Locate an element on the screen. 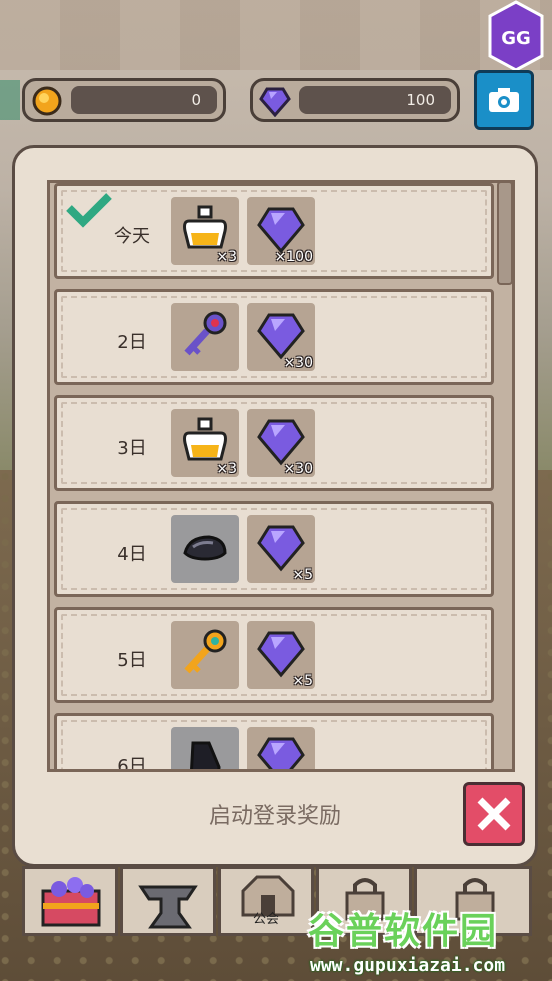  ore-icon is located at coordinates (205, 548).